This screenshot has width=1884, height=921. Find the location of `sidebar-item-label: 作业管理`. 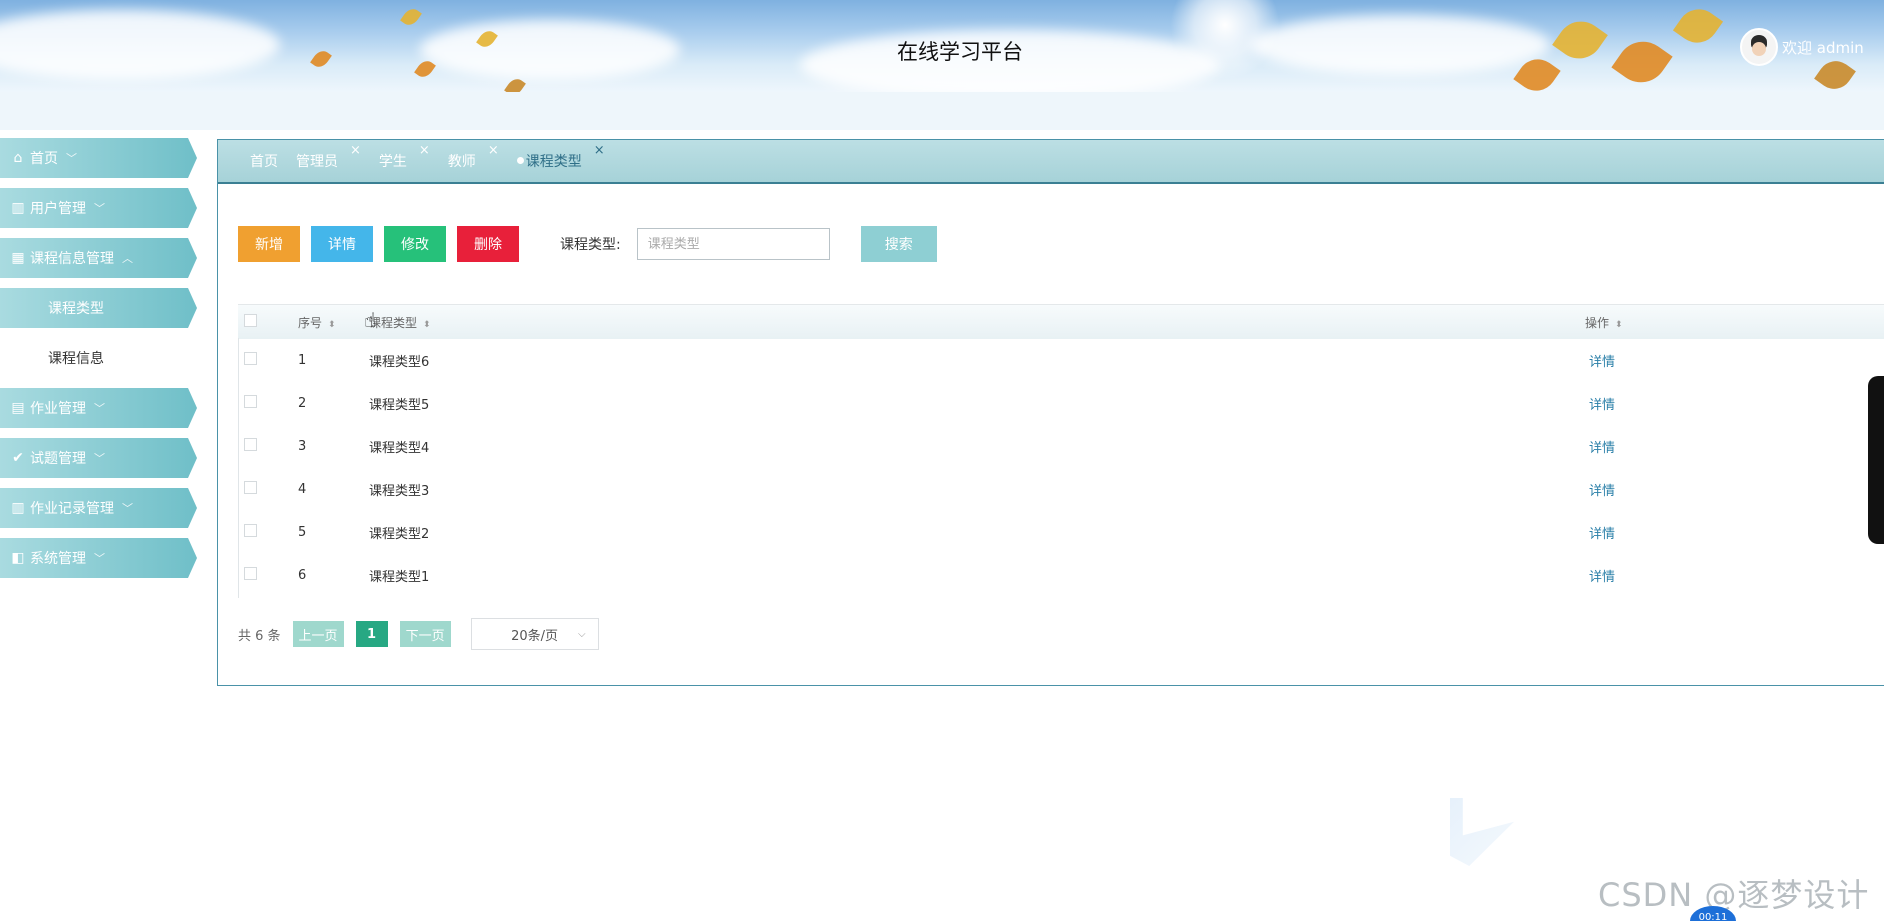

sidebar-item-label: 作业管理 is located at coordinates (58, 409).